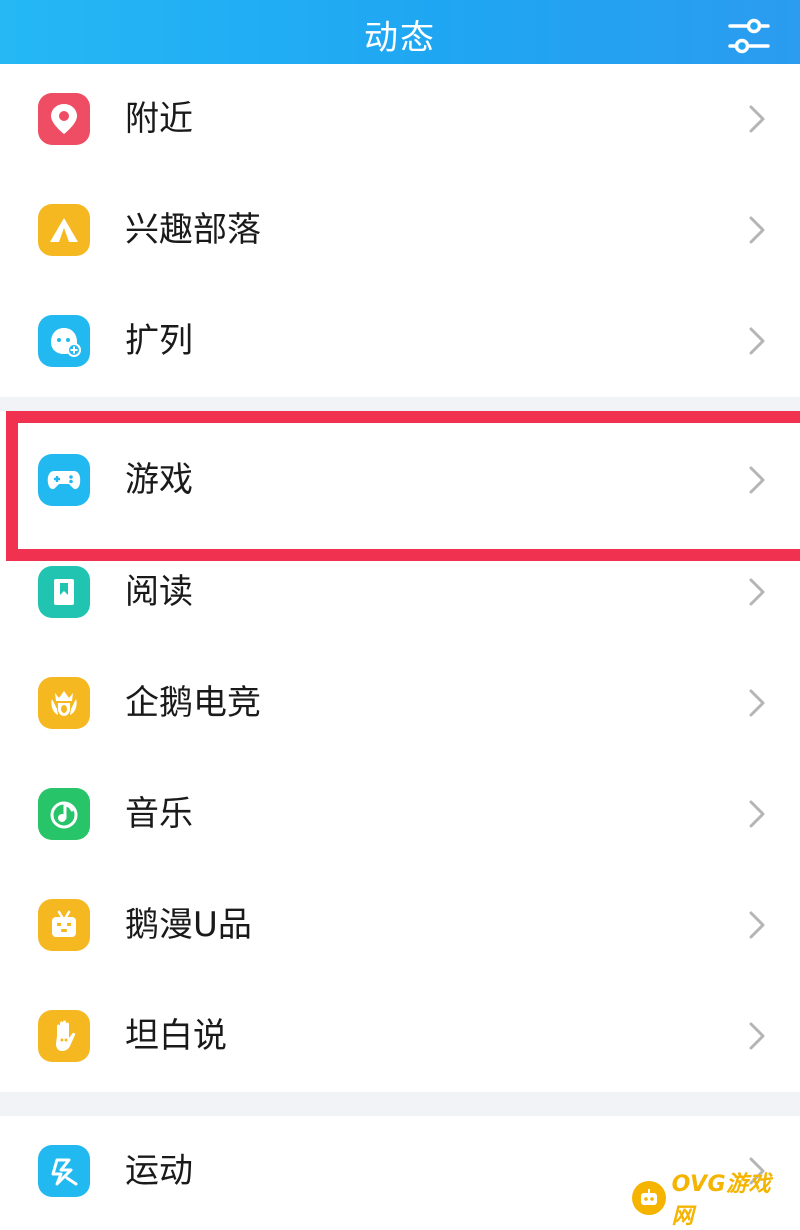 The height and width of the screenshot is (1230, 800). What do you see at coordinates (400, 592) in the screenshot?
I see `list-item-reading: 阅读` at bounding box center [400, 592].